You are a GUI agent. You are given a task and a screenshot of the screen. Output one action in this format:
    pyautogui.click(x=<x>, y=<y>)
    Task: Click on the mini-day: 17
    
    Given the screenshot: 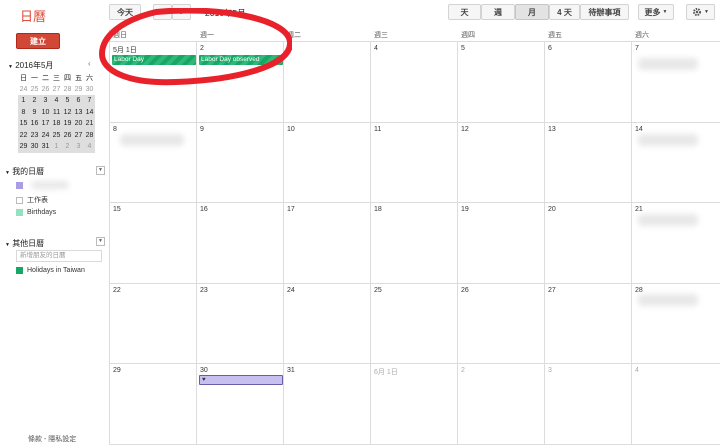 What is the action you would take?
    pyautogui.click(x=45, y=124)
    